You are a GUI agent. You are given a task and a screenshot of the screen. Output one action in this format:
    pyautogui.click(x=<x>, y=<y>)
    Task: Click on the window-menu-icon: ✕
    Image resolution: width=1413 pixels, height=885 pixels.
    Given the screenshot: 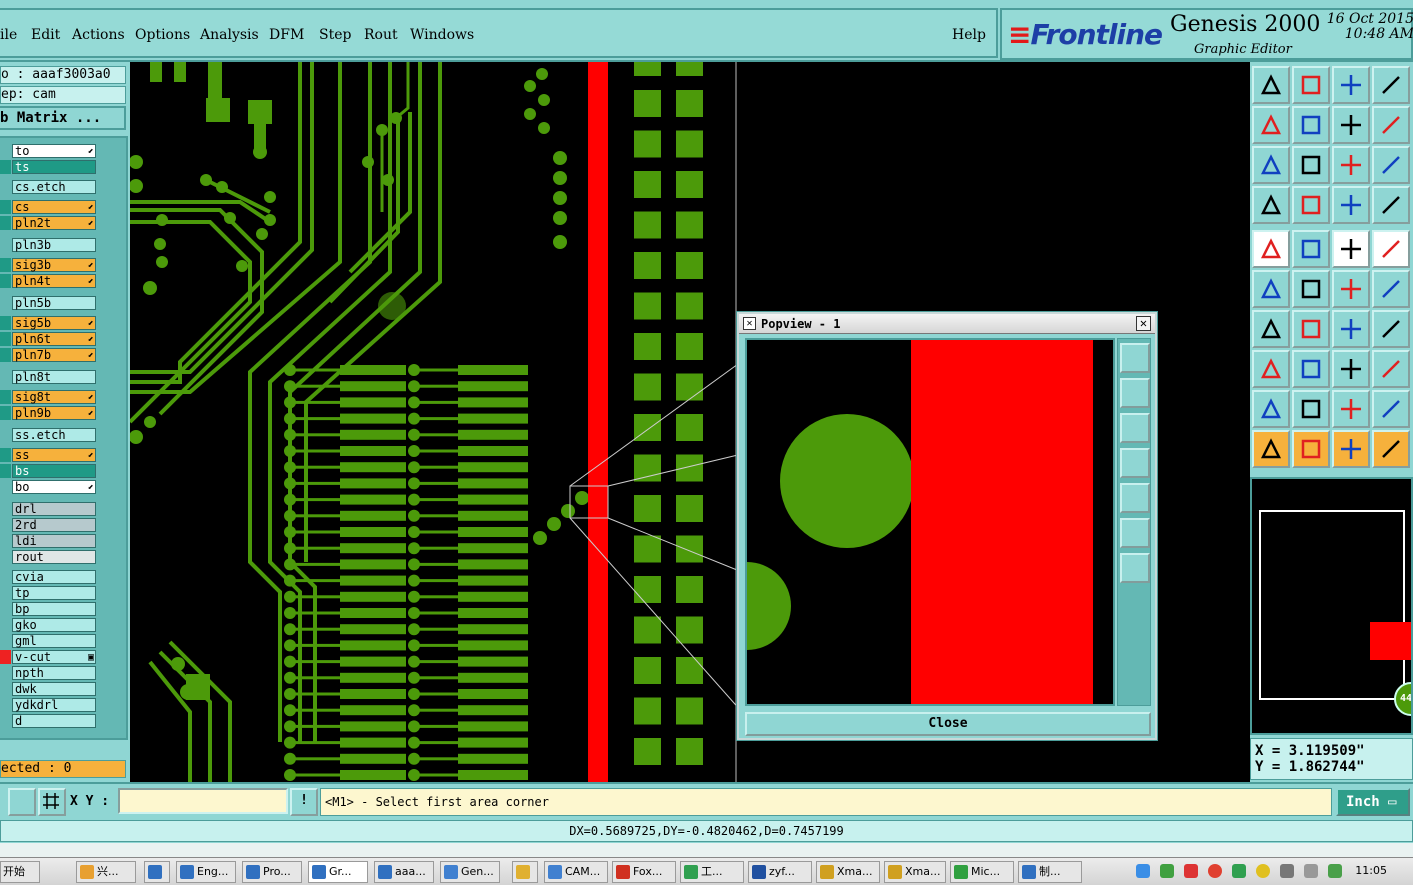 What is the action you would take?
    pyautogui.click(x=749, y=323)
    